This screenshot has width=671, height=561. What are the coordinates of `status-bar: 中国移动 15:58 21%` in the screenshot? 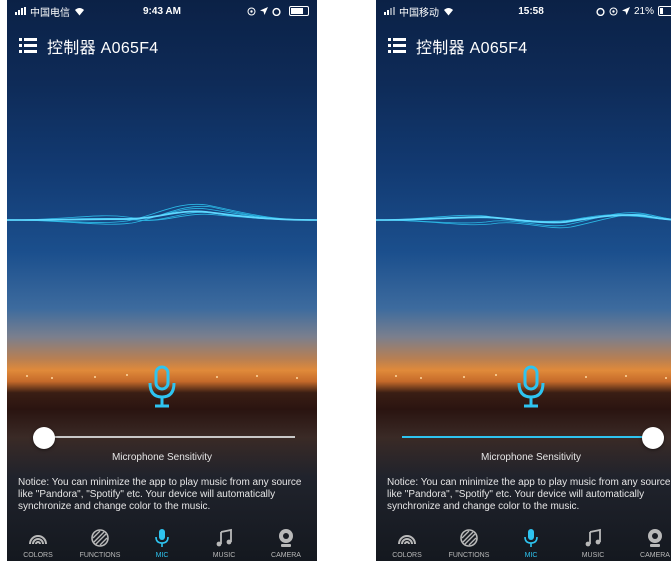 It's located at (523, 11).